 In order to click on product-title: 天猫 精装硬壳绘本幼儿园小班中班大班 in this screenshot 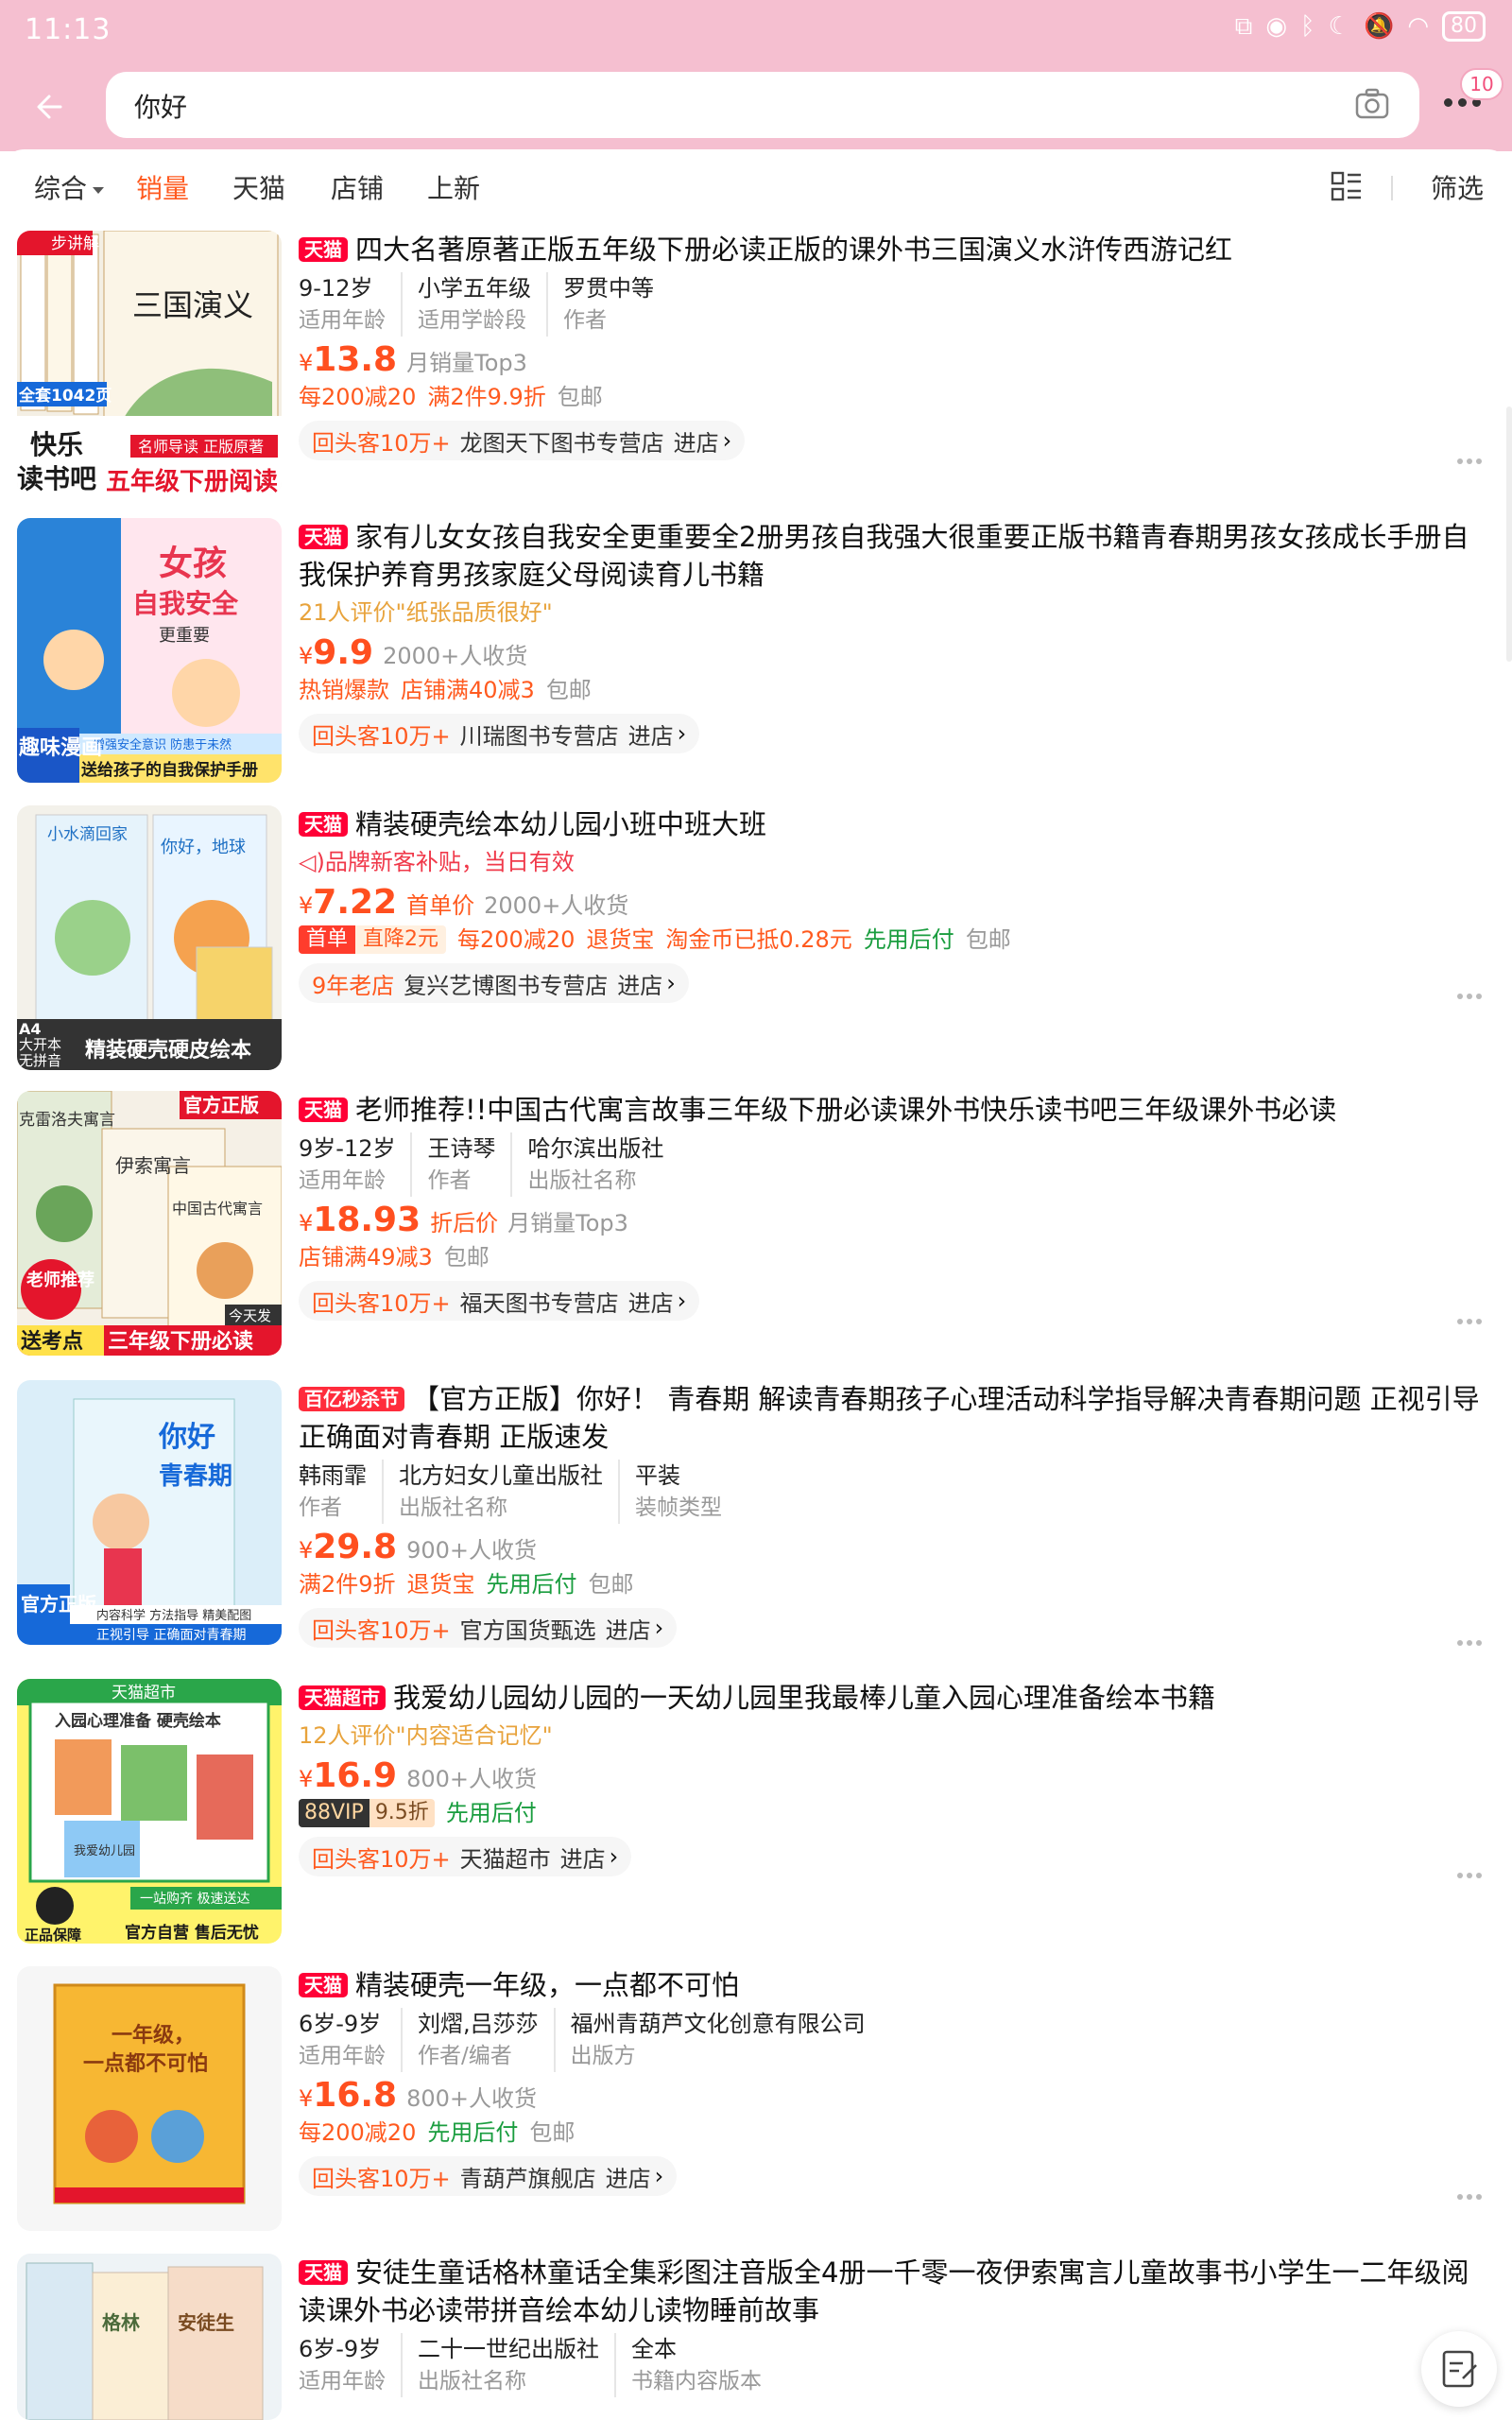, I will do `click(894, 824)`.